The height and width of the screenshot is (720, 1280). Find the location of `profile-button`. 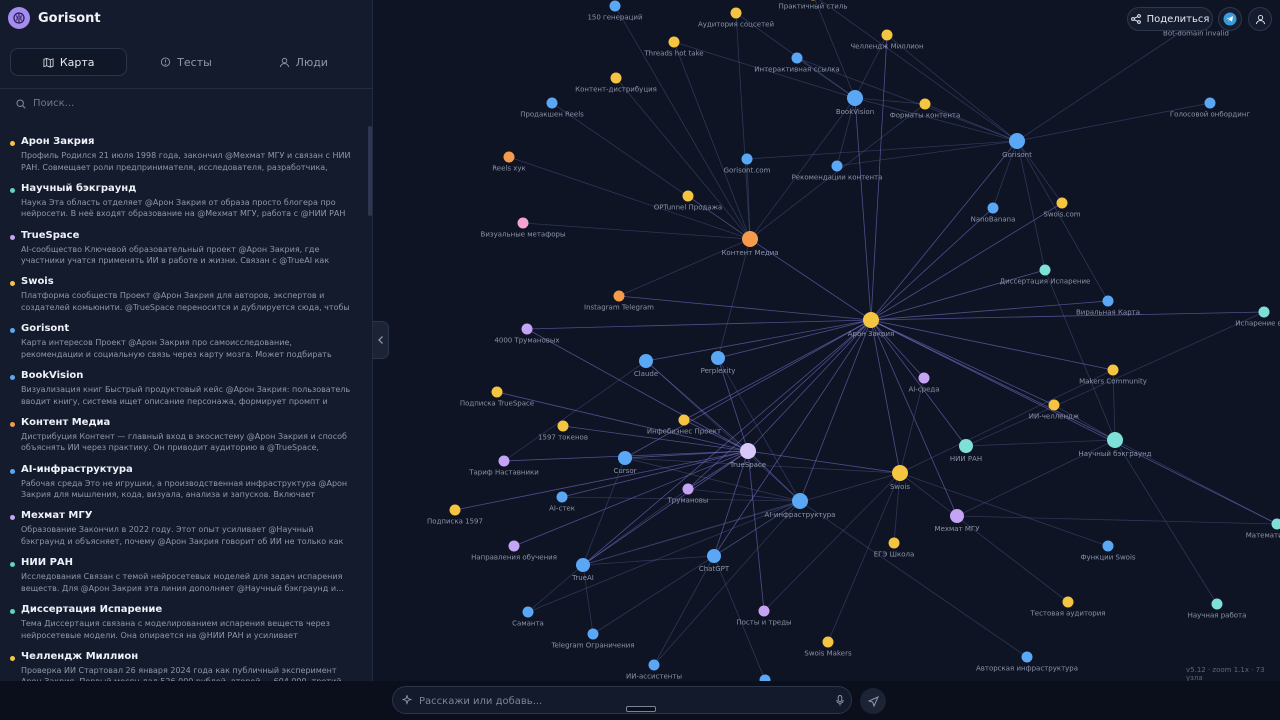

profile-button is located at coordinates (1260, 19).